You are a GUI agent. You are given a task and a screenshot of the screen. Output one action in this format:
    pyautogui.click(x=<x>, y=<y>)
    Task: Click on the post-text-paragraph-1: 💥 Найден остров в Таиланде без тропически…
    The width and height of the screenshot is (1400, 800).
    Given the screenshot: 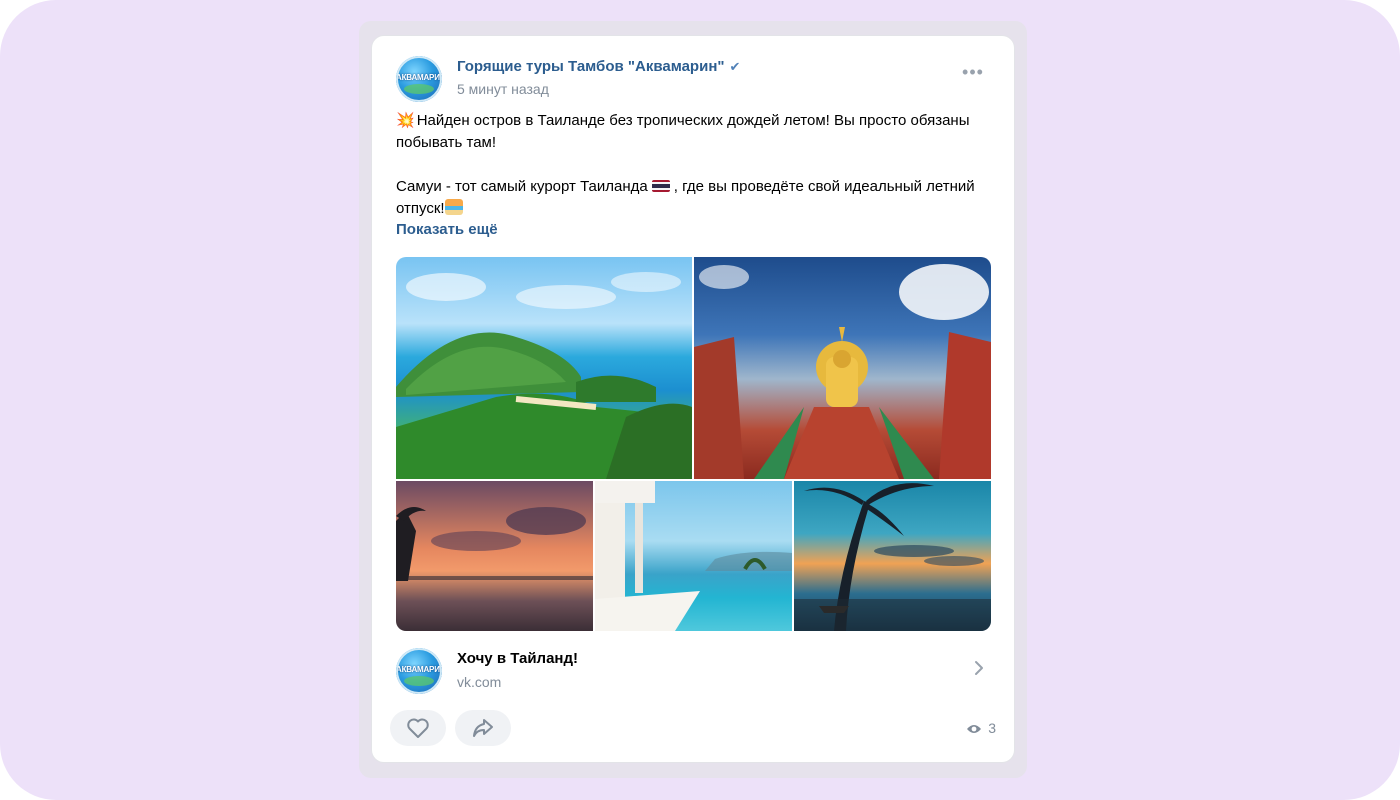 What is the action you would take?
    pyautogui.click(x=696, y=132)
    